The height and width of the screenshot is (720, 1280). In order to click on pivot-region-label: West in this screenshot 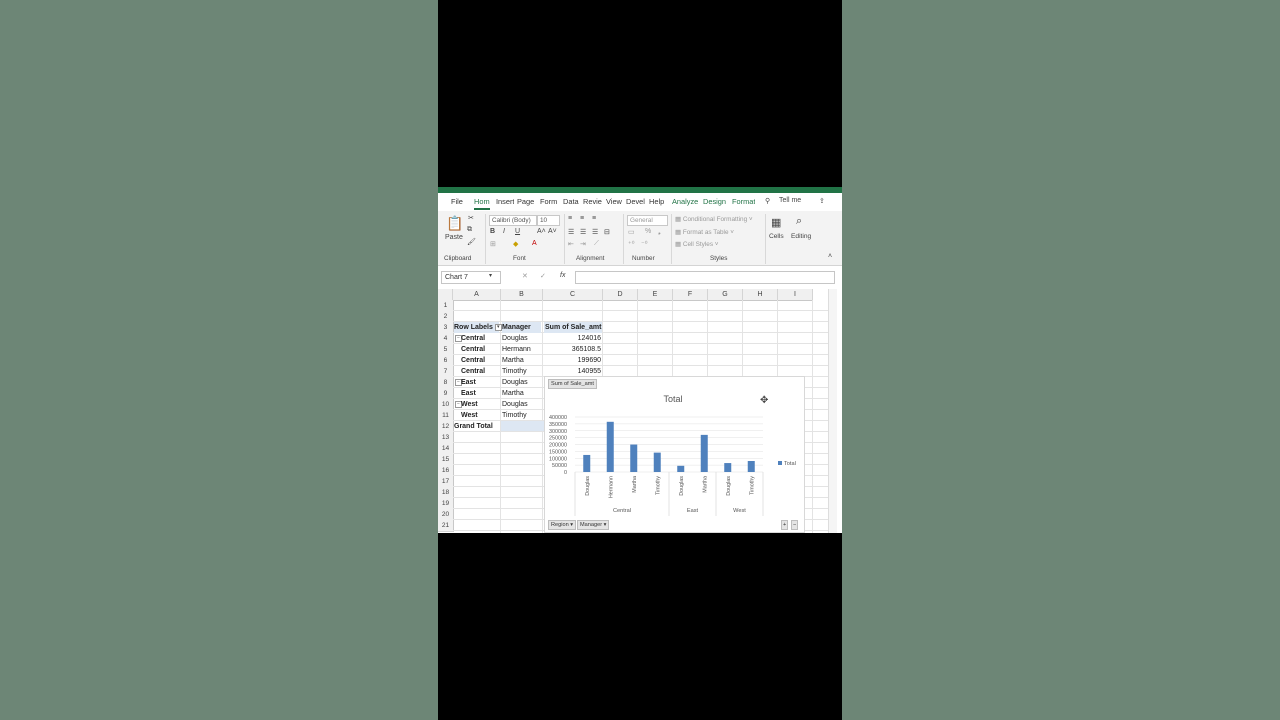, I will do `click(469, 415)`.